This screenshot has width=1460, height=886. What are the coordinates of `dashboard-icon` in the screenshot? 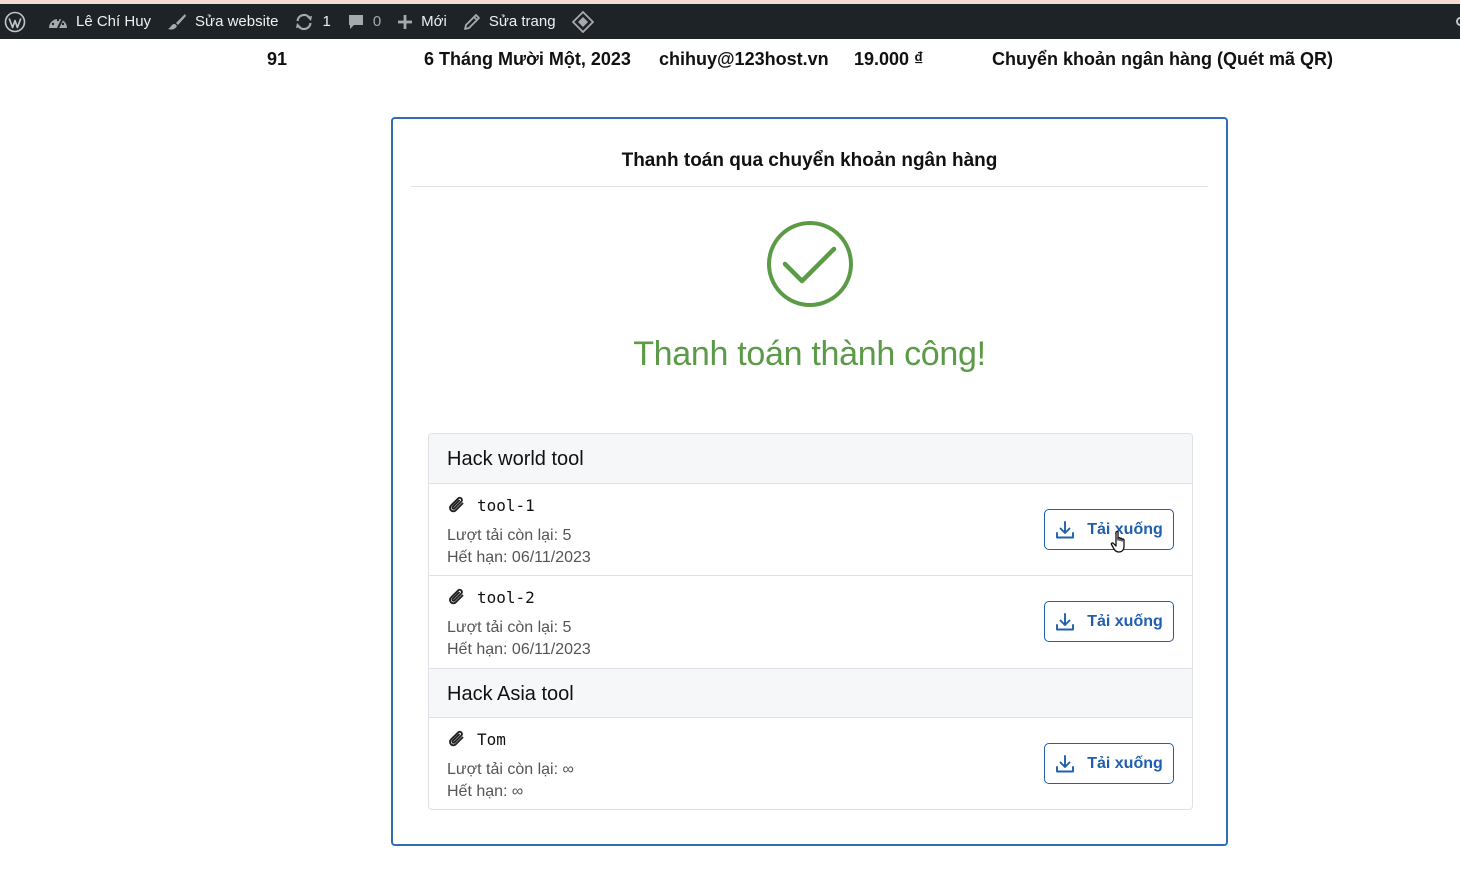 It's located at (58, 23).